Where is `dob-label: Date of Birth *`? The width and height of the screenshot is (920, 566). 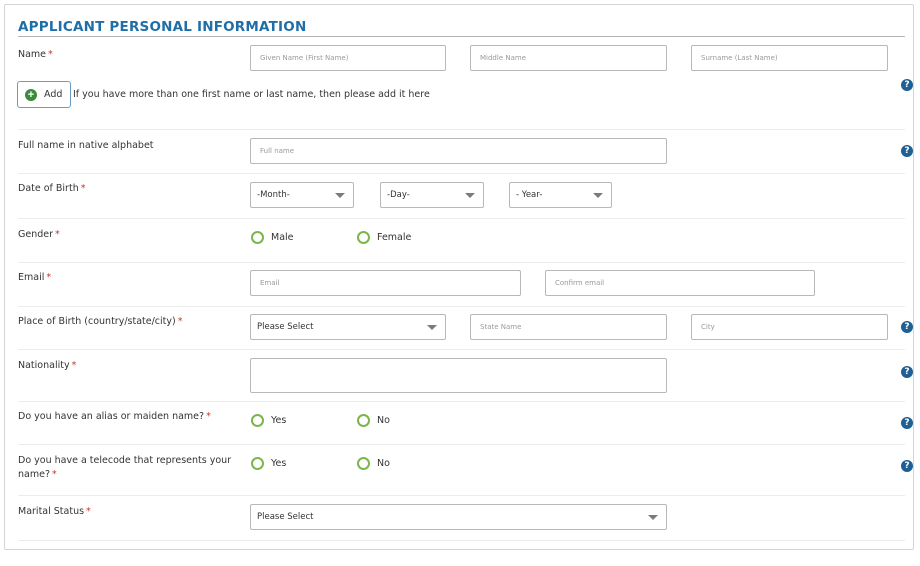 dob-label: Date of Birth * is located at coordinates (51, 189).